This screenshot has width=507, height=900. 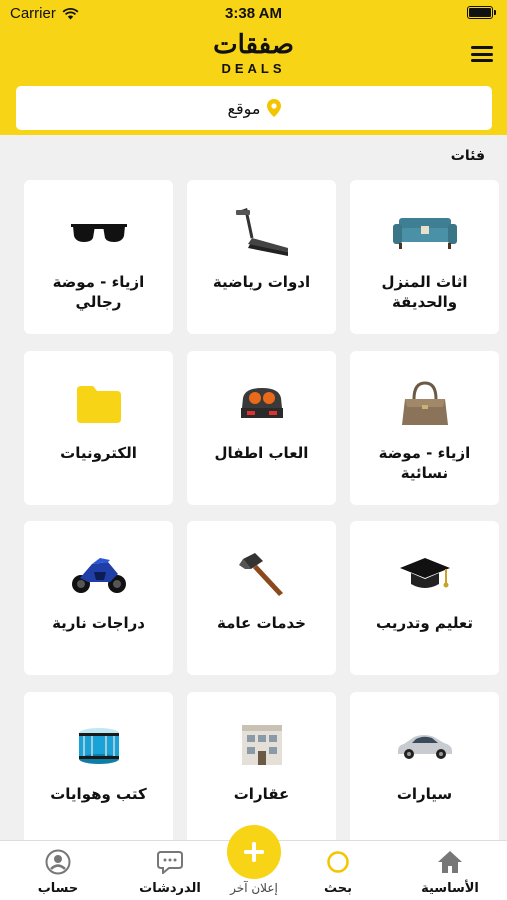 What do you see at coordinates (450, 888) in the screenshot?
I see `tab-home-label: الأساسية` at bounding box center [450, 888].